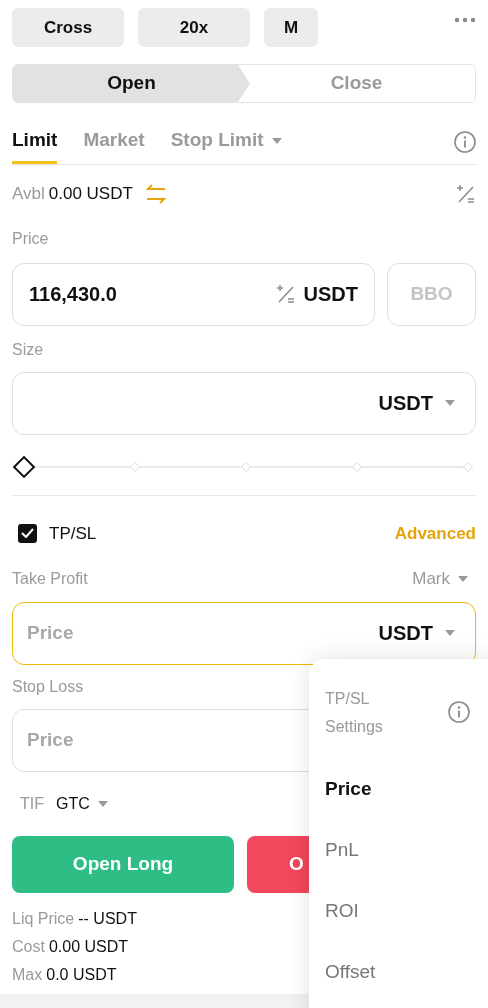  What do you see at coordinates (35, 142) in the screenshot?
I see `order-type-tab: Limit` at bounding box center [35, 142].